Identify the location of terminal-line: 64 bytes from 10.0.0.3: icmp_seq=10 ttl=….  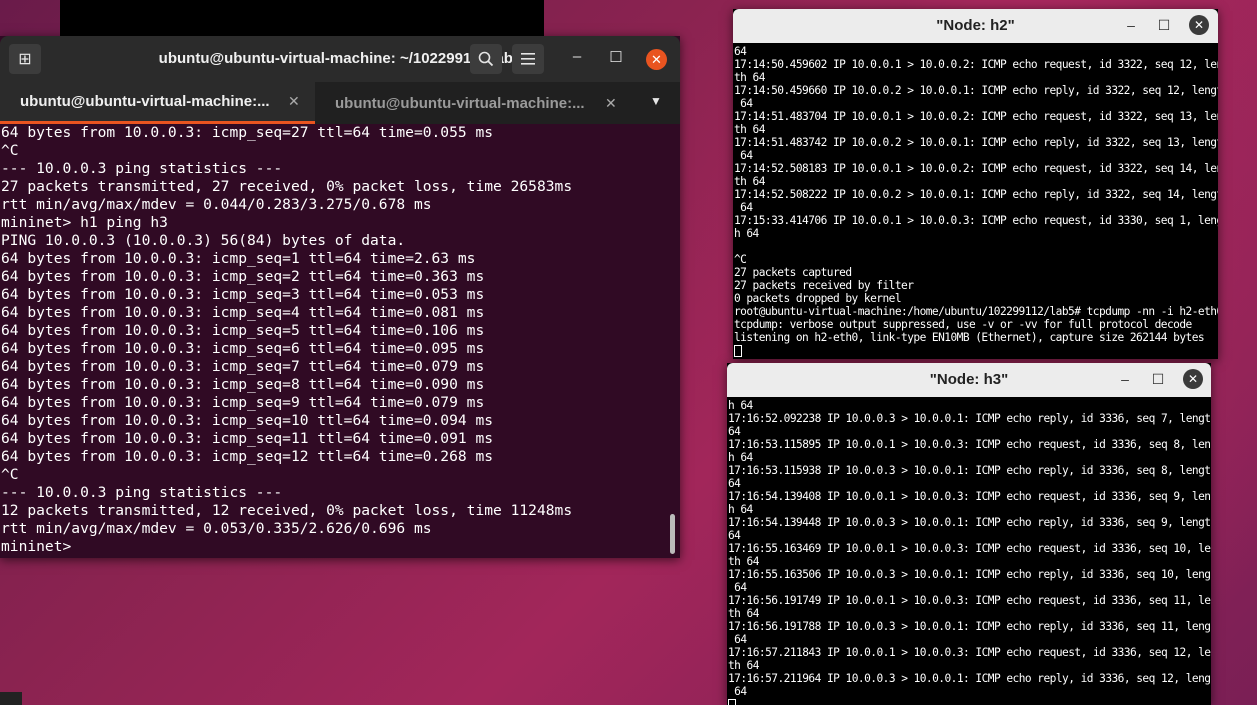
(247, 420).